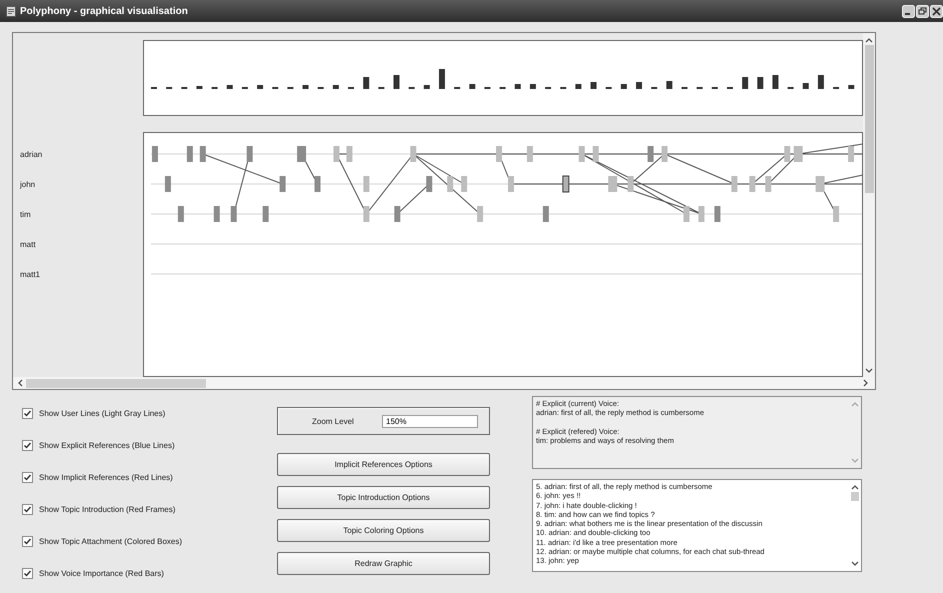 The height and width of the screenshot is (593, 943). Describe the element at coordinates (383, 464) in the screenshot. I see `options-button: Implicit References Options` at that location.